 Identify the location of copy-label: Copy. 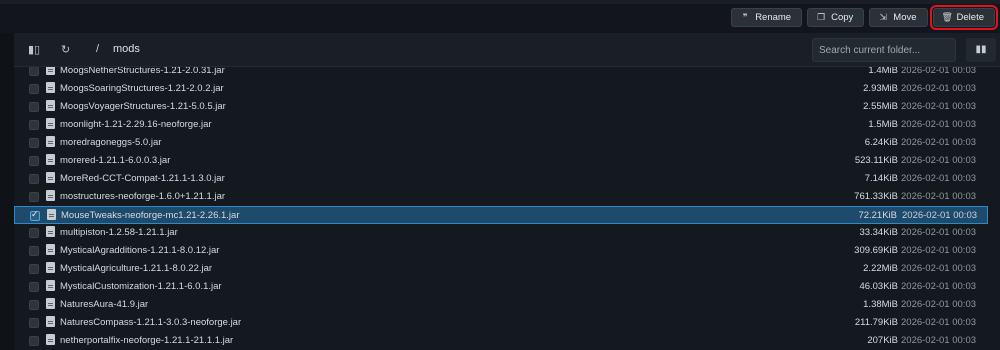
(842, 17).